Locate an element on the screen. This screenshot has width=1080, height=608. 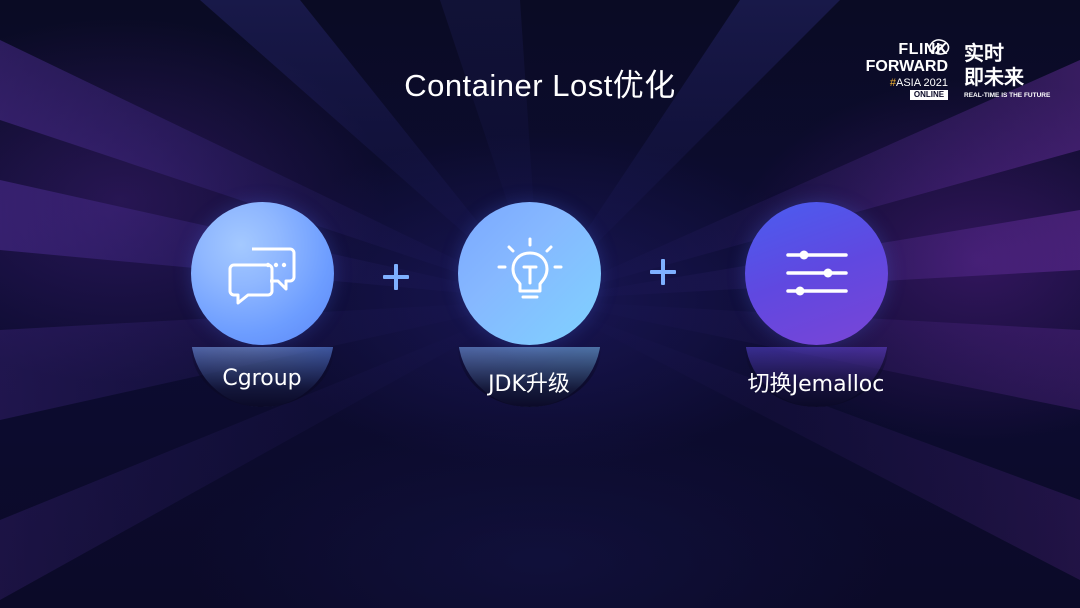
feature-switch-jemalloc: 切换Jemalloc is located at coordinates (816, 304).